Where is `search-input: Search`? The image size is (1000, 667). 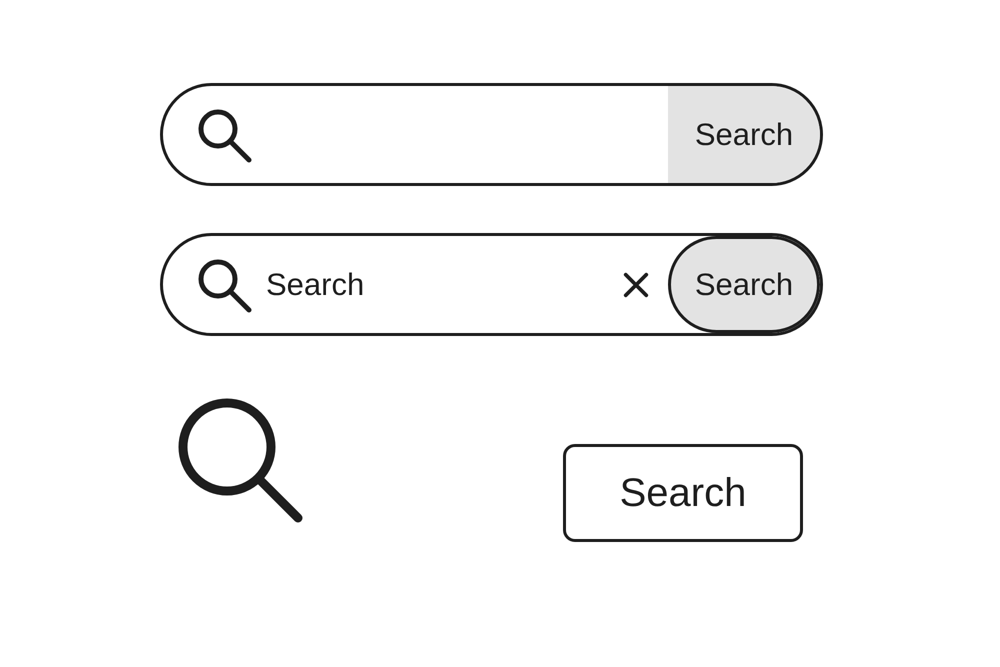
search-input: Search is located at coordinates (444, 284).